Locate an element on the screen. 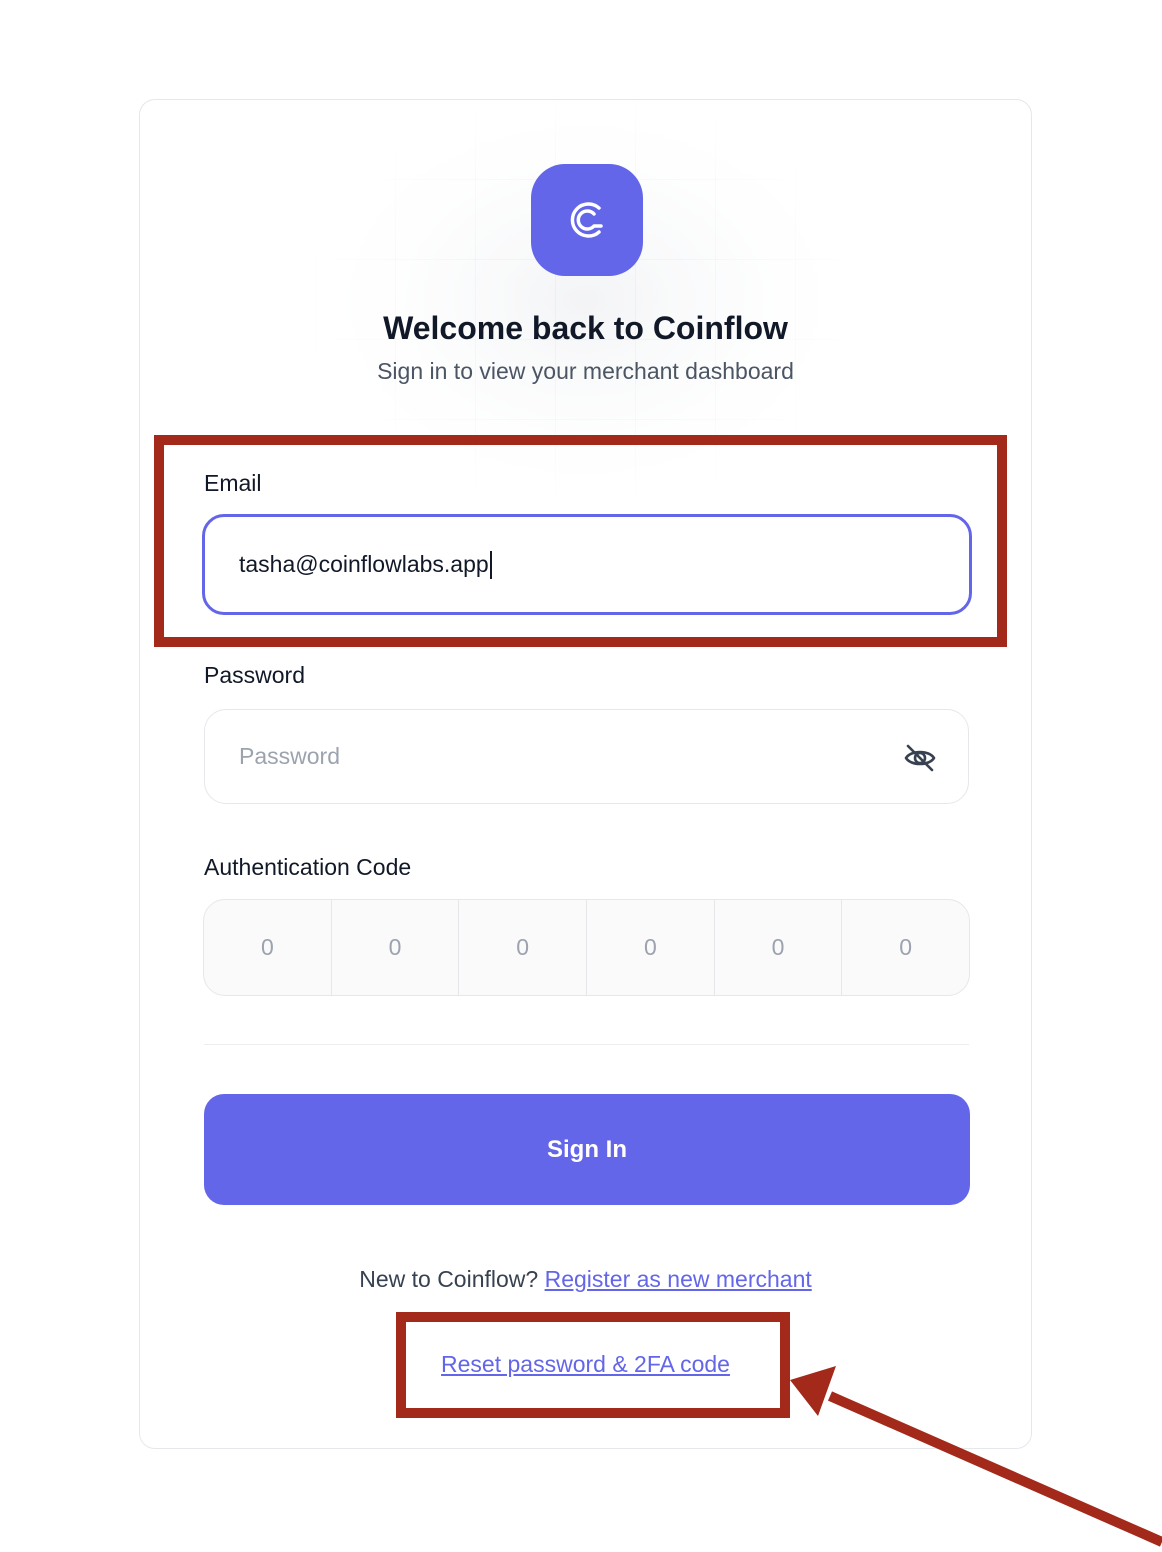 The image size is (1162, 1552). auth-code-label: Authentication Code is located at coordinates (308, 867).